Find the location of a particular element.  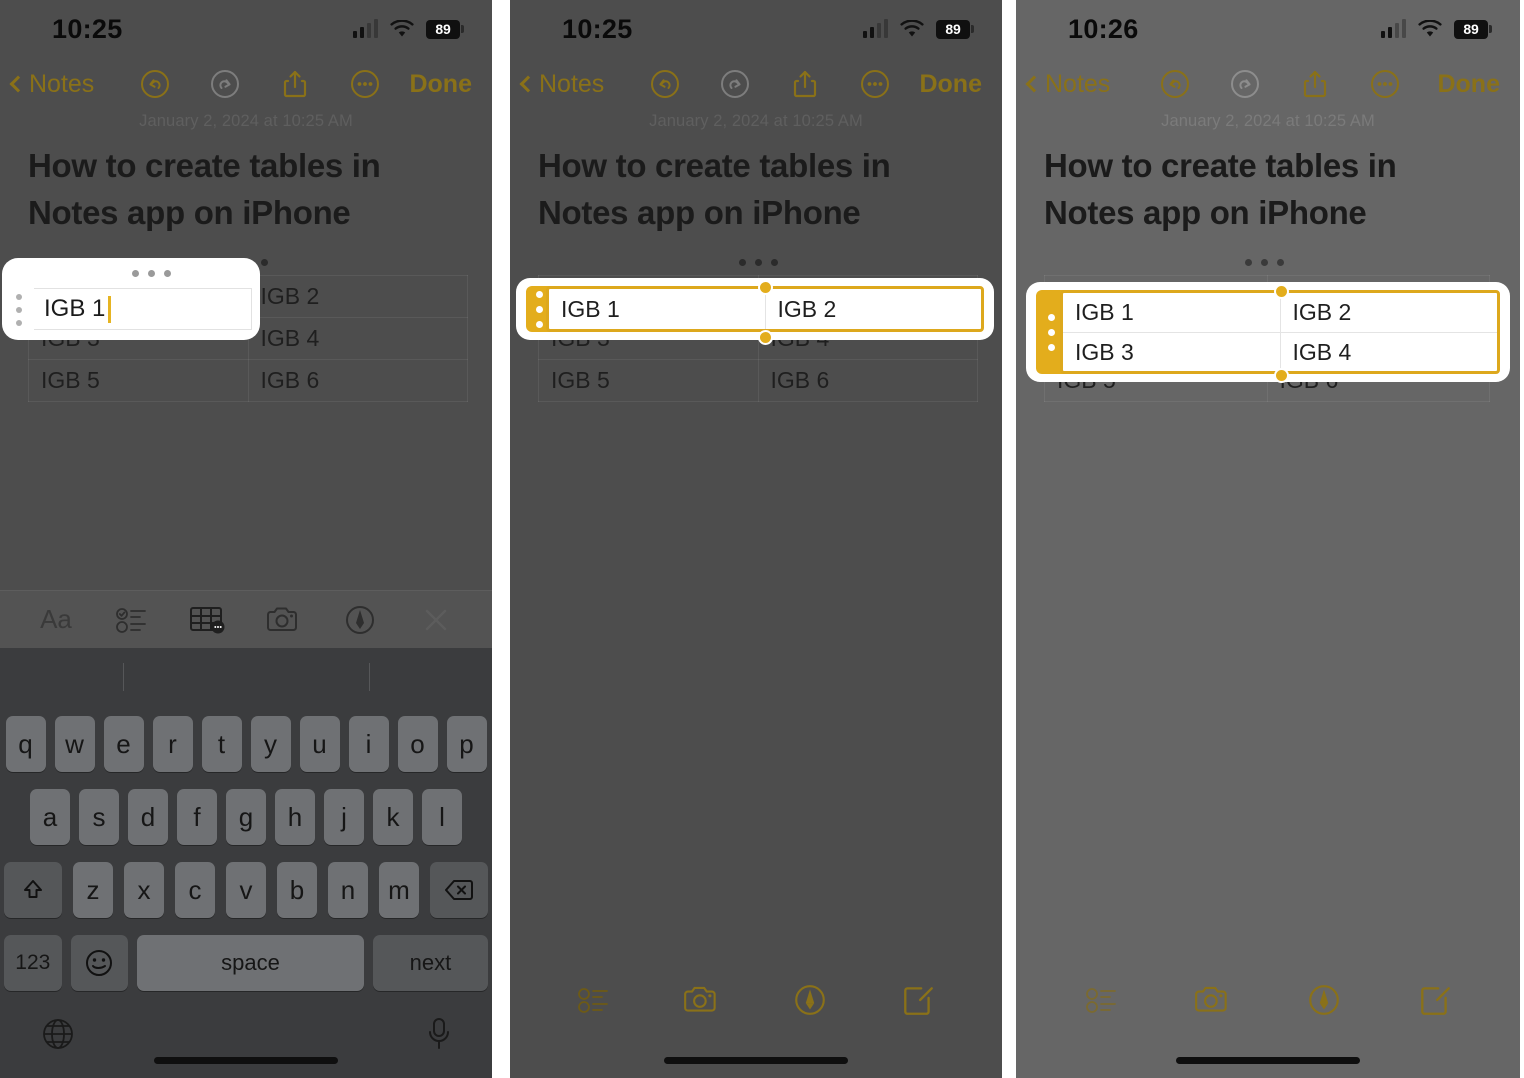

key-w: w is located at coordinates (74, 744).